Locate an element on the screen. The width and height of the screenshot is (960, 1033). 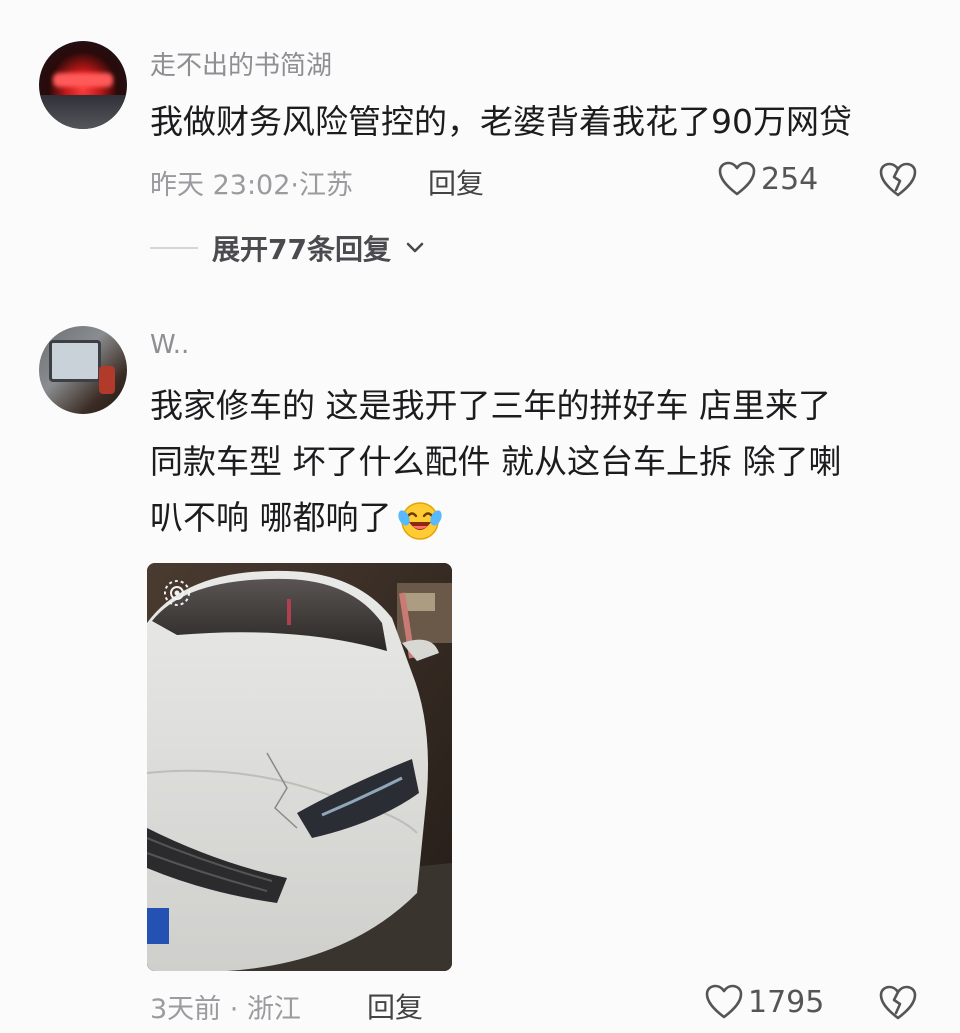
car-photo is located at coordinates (299, 767).